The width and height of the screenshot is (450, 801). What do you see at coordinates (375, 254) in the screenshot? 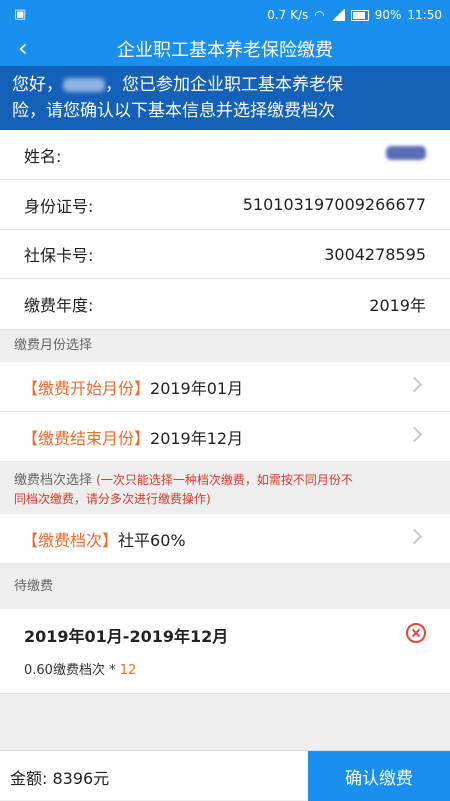
I see `card-number-value: 3004278595` at bounding box center [375, 254].